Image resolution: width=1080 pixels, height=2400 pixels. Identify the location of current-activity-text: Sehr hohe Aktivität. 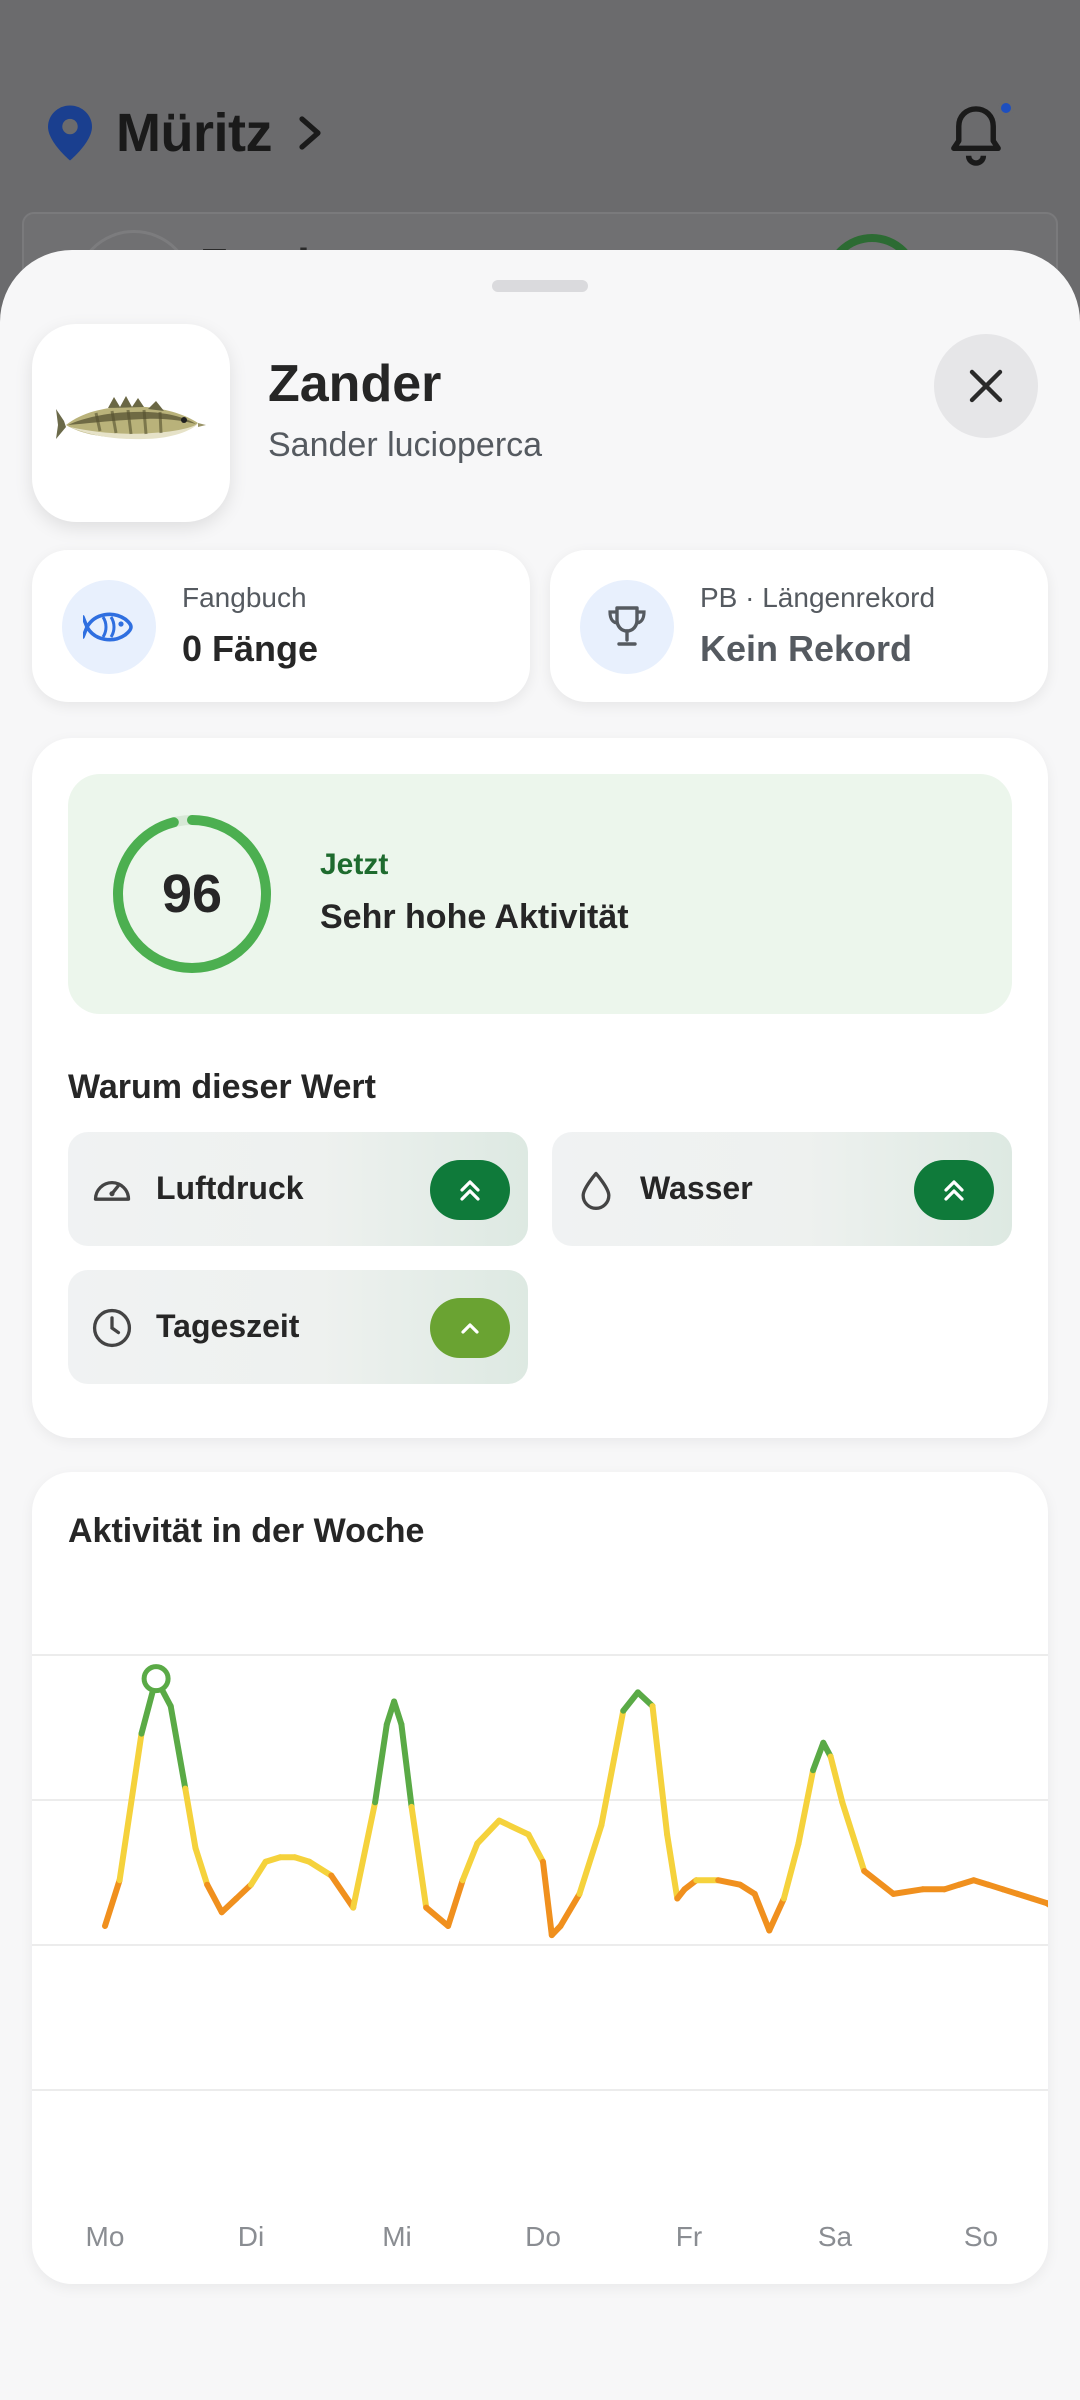
(474, 917).